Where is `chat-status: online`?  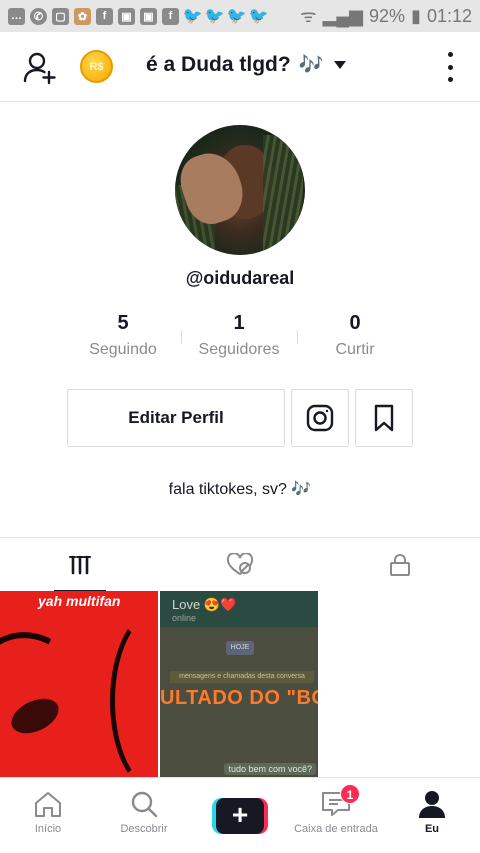
chat-status: online is located at coordinates (184, 618).